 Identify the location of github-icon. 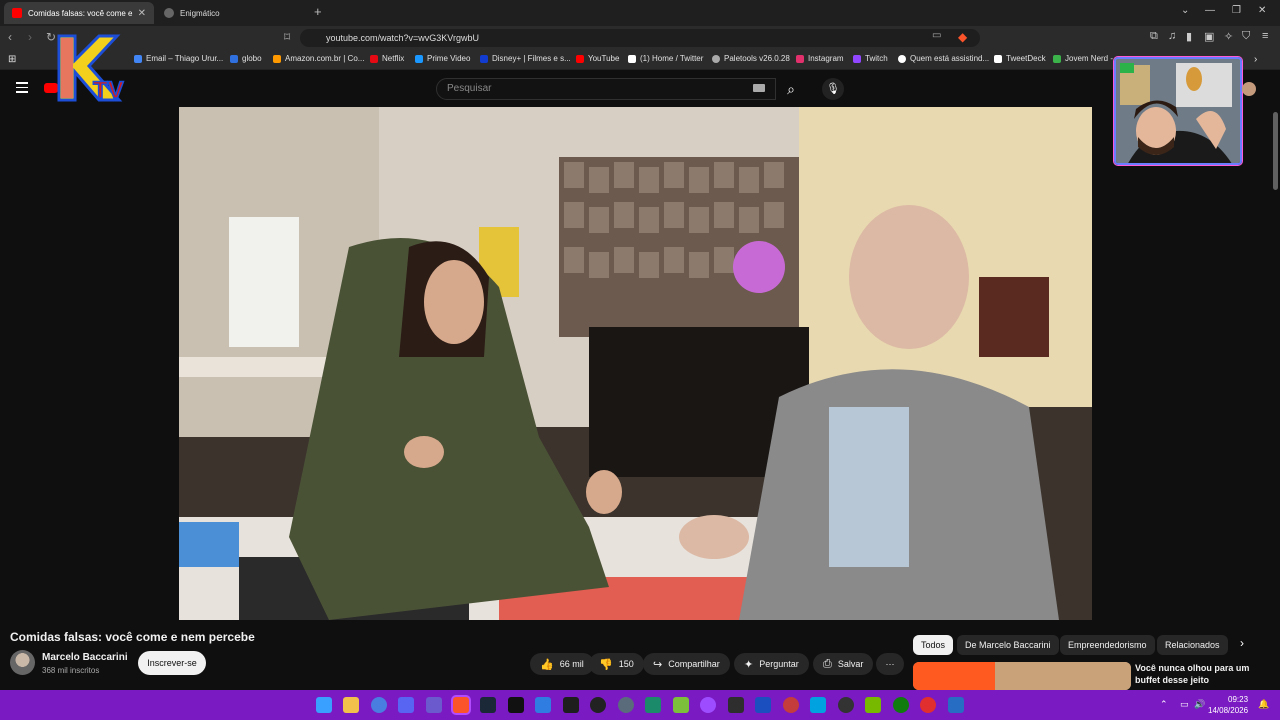
(598, 705).